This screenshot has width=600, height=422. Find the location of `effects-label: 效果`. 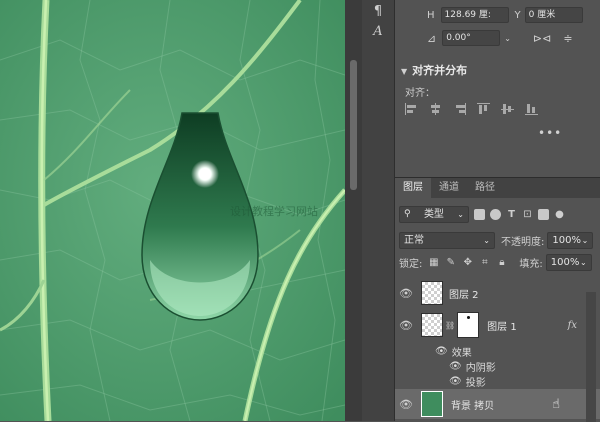

effects-label: 效果 is located at coordinates (461, 353).